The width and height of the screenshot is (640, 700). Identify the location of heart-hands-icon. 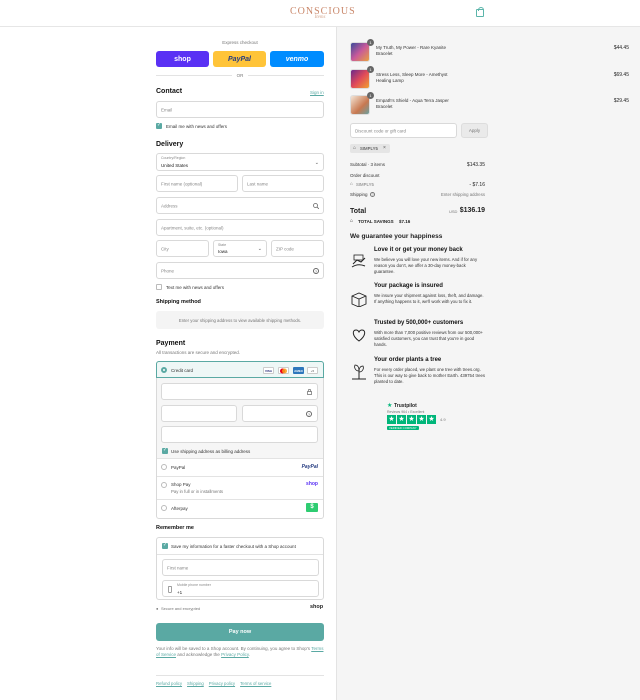
(359, 335).